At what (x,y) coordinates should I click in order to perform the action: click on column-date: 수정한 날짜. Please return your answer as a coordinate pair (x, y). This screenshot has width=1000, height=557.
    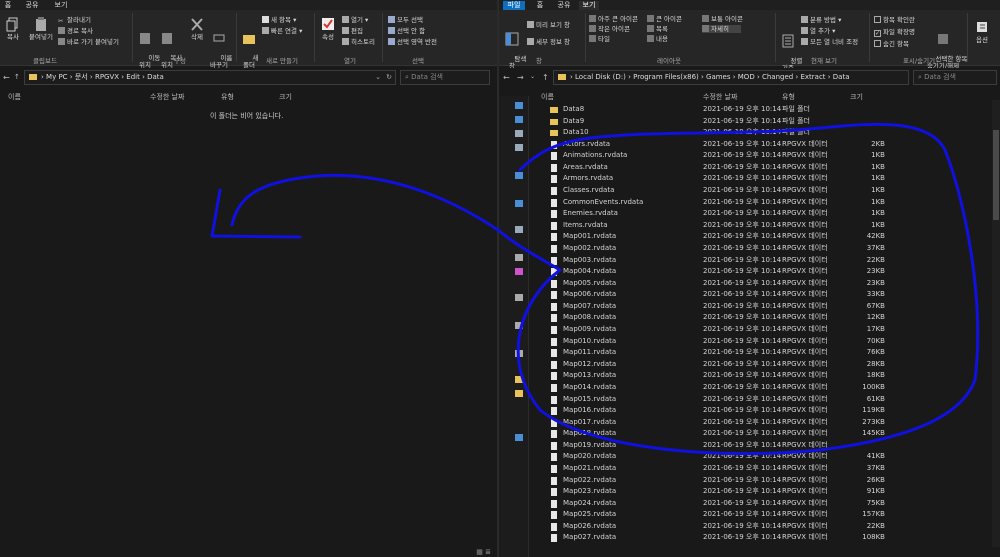
    Looking at the image, I should click on (720, 97).